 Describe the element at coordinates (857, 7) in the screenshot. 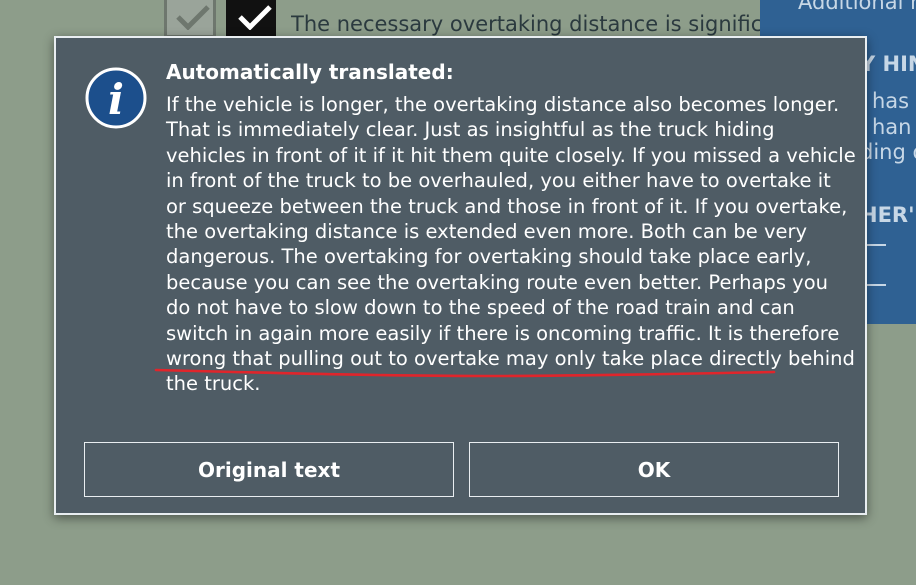

I see `panel-text: Additional re` at that location.